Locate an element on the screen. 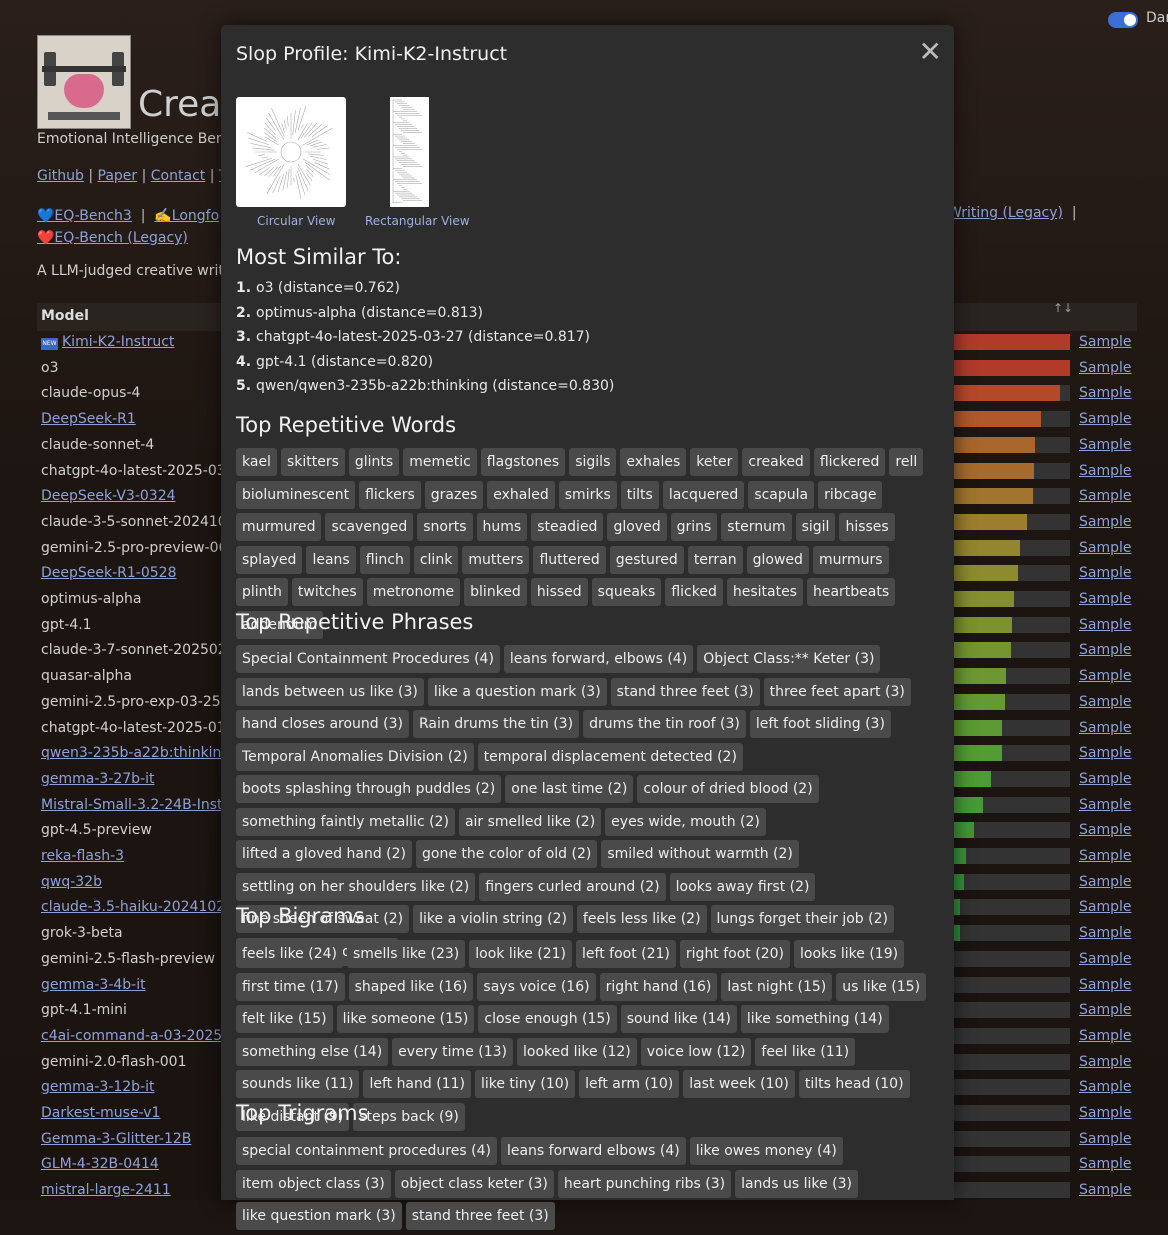 The height and width of the screenshot is (1235, 1168). words-heading: Top Repetitive Words is located at coordinates (346, 425).